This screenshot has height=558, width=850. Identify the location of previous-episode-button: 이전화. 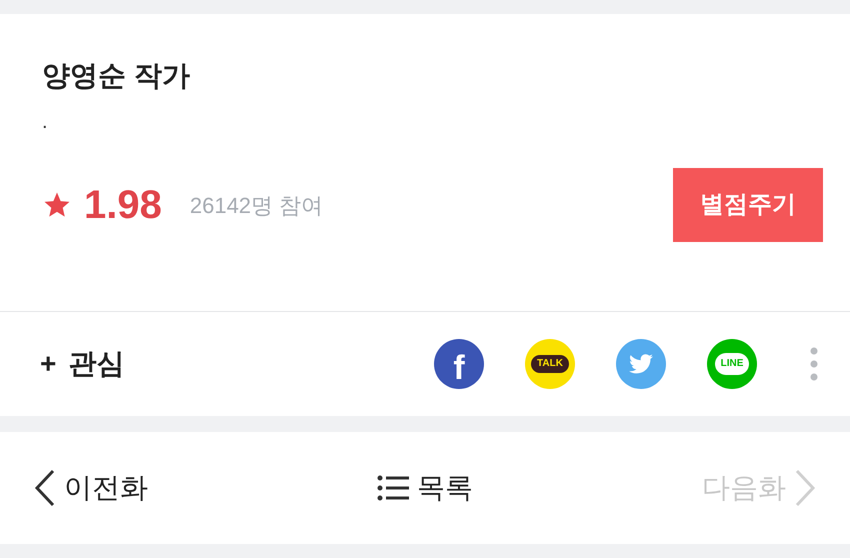
(91, 488).